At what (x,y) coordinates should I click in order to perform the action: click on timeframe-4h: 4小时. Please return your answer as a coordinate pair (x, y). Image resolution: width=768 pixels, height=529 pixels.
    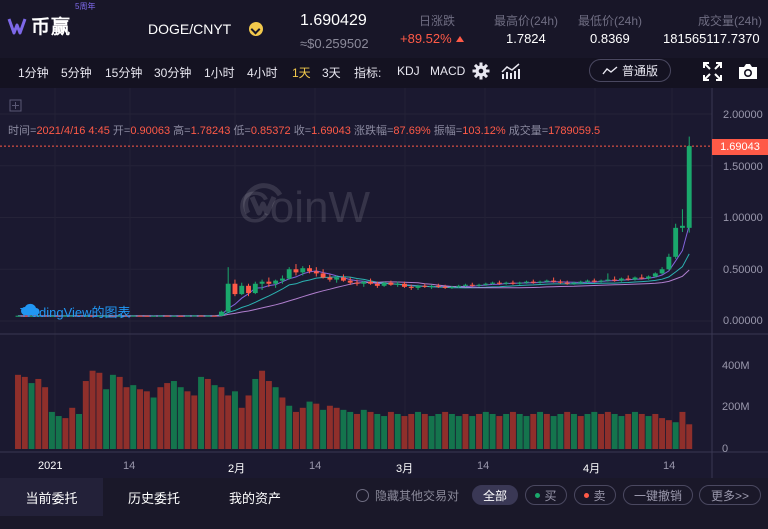
    Looking at the image, I should click on (262, 72).